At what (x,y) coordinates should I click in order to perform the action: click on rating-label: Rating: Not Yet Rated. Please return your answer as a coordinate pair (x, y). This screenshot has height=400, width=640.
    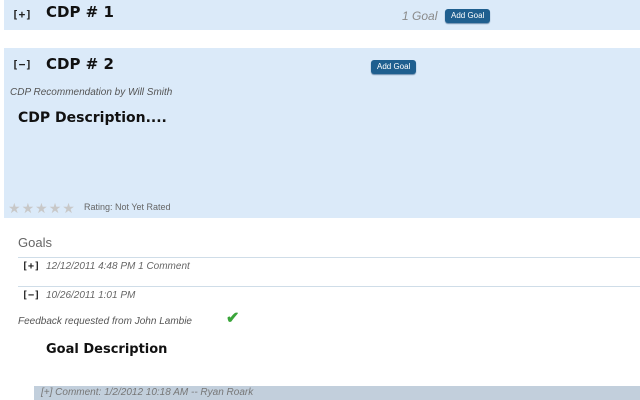
    Looking at the image, I should click on (127, 207).